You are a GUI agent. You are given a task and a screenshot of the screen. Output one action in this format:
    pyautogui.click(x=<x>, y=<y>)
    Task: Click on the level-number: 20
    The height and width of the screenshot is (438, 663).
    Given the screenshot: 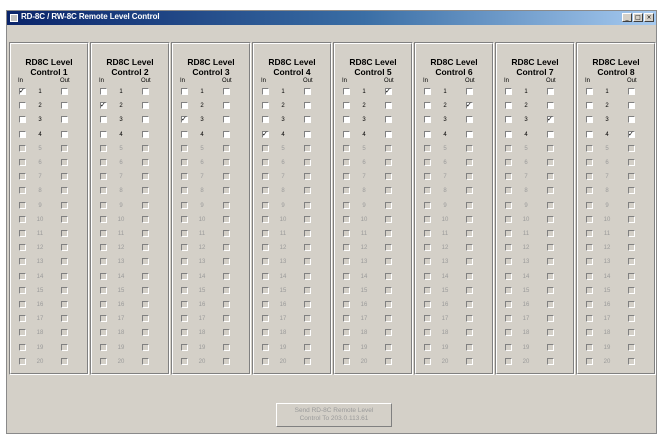 What is the action you would take?
    pyautogui.click(x=526, y=361)
    